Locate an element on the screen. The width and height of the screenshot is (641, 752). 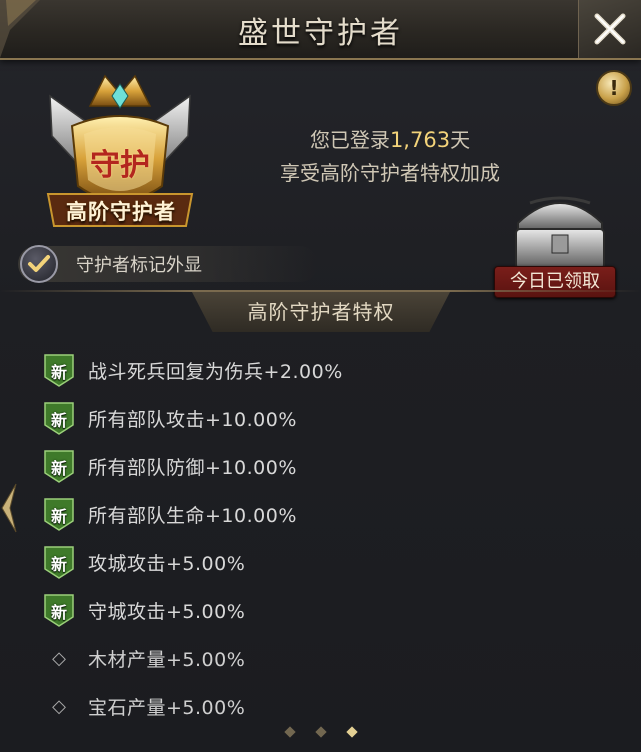
title-bar: 盛世守护者 is located at coordinates (320, 30).